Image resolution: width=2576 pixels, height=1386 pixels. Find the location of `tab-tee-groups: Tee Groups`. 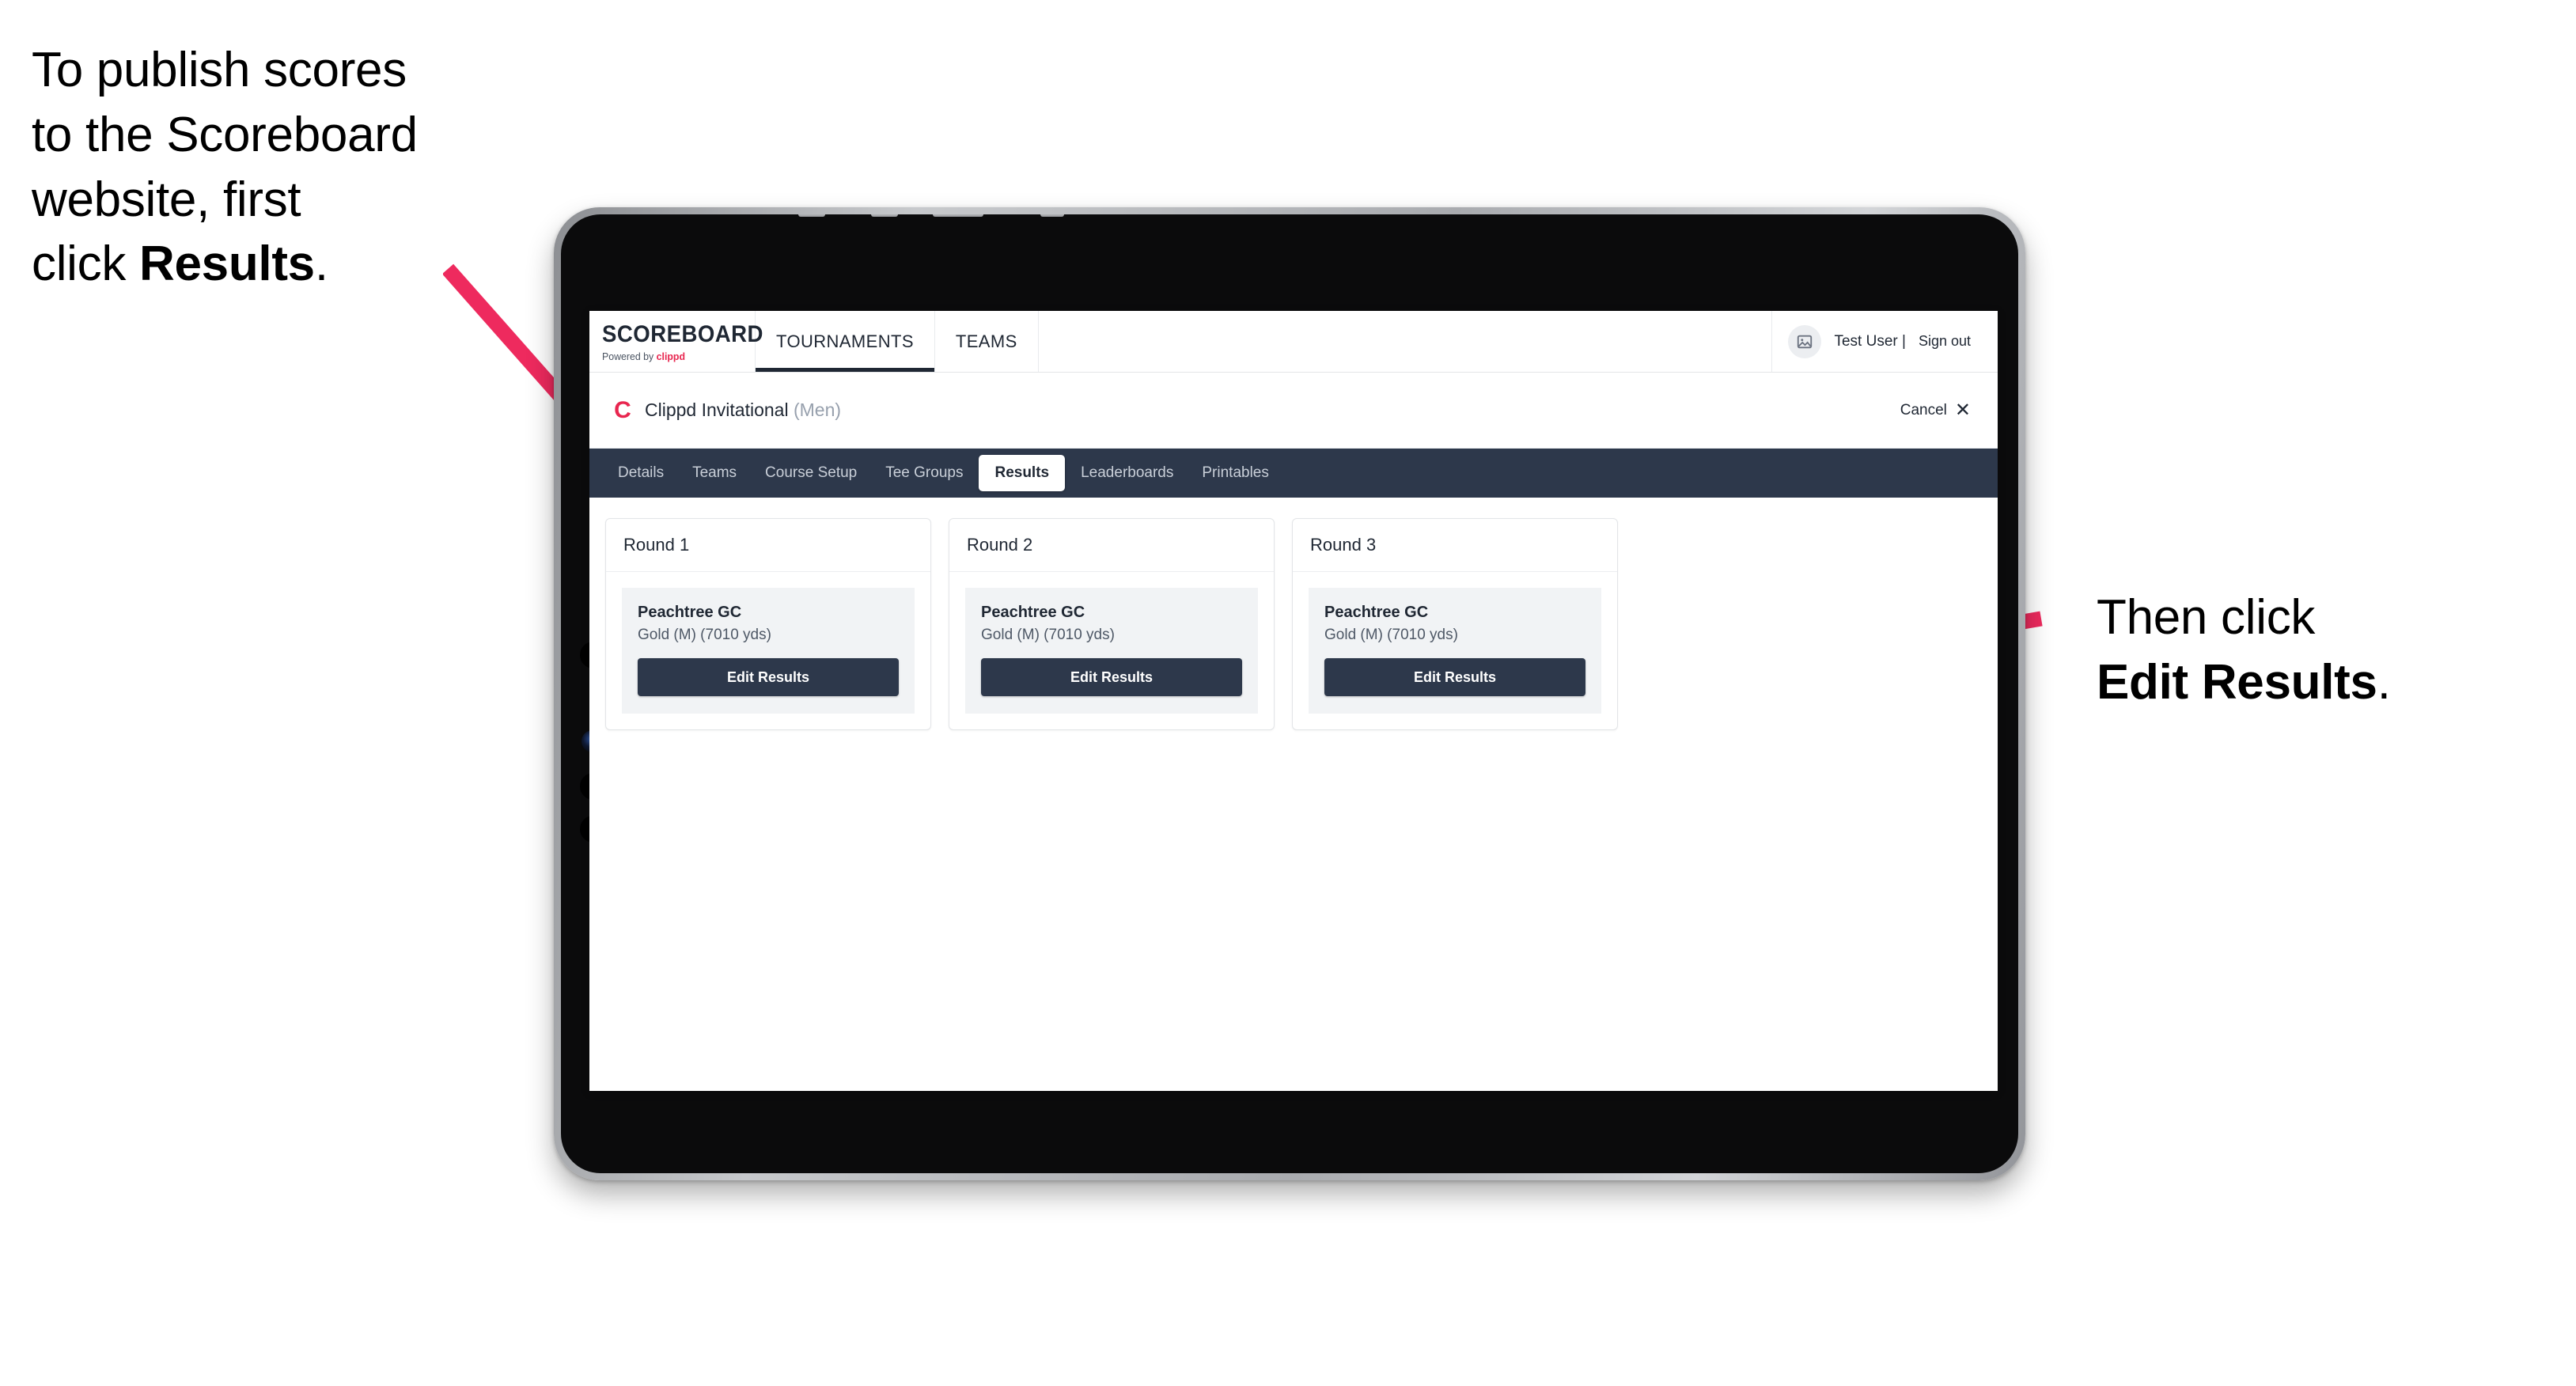

tab-tee-groups: Tee Groups is located at coordinates (924, 473).